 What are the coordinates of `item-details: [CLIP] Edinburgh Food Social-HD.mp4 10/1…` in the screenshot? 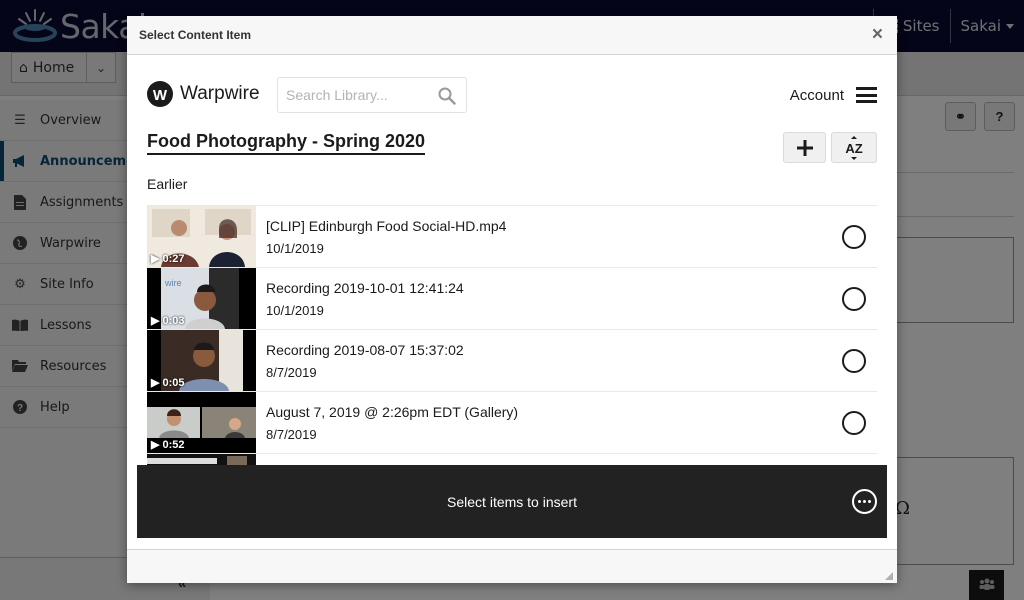 It's located at (386, 236).